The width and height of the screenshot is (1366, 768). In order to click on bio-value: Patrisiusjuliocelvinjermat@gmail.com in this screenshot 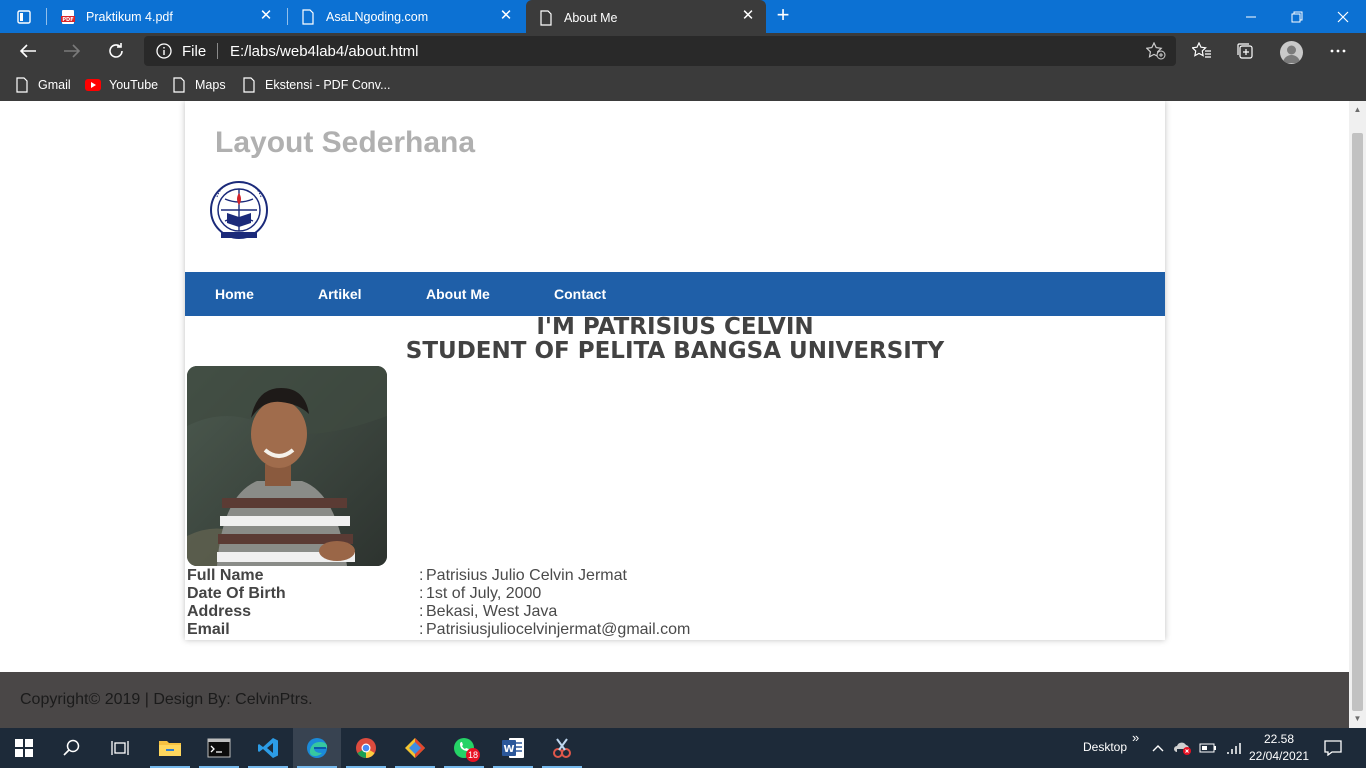, I will do `click(558, 629)`.